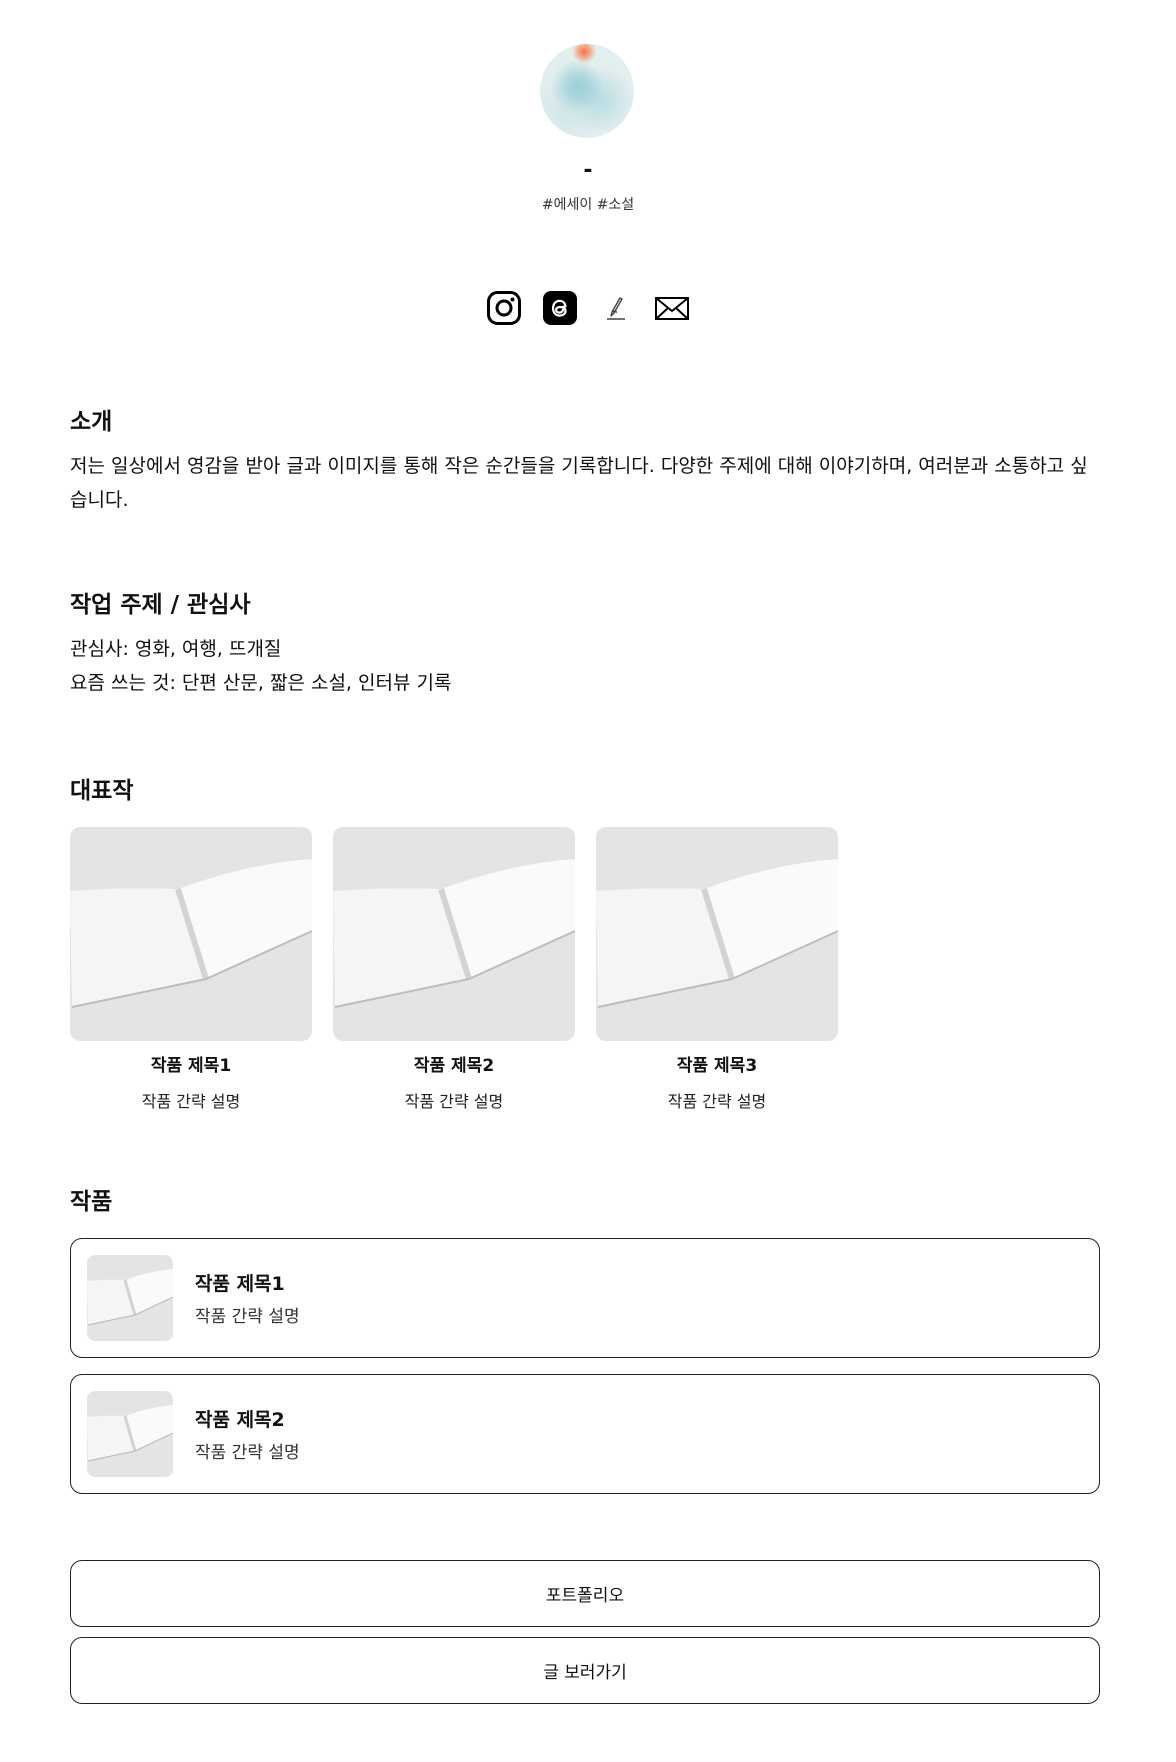  I want to click on mail-icon, so click(672, 308).